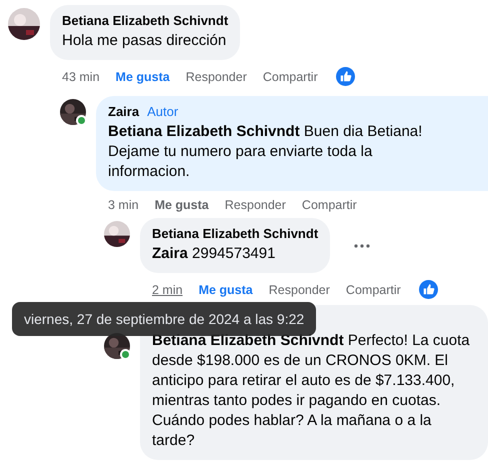  Describe the element at coordinates (123, 205) in the screenshot. I see `comment-time-link: 3 min` at that location.